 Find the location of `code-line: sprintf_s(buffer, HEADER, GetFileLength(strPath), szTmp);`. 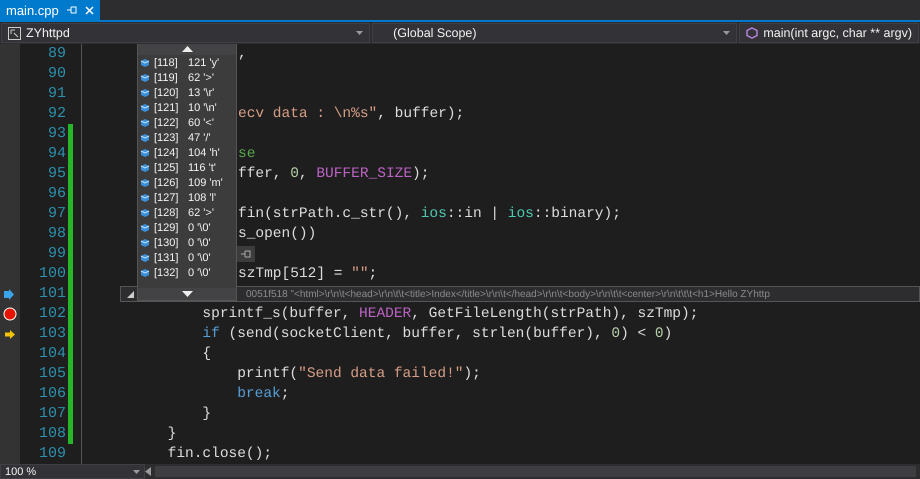

code-line: sprintf_s(buffer, HEADER, GetFileLength(strPath), szTmp); is located at coordinates (449, 314).